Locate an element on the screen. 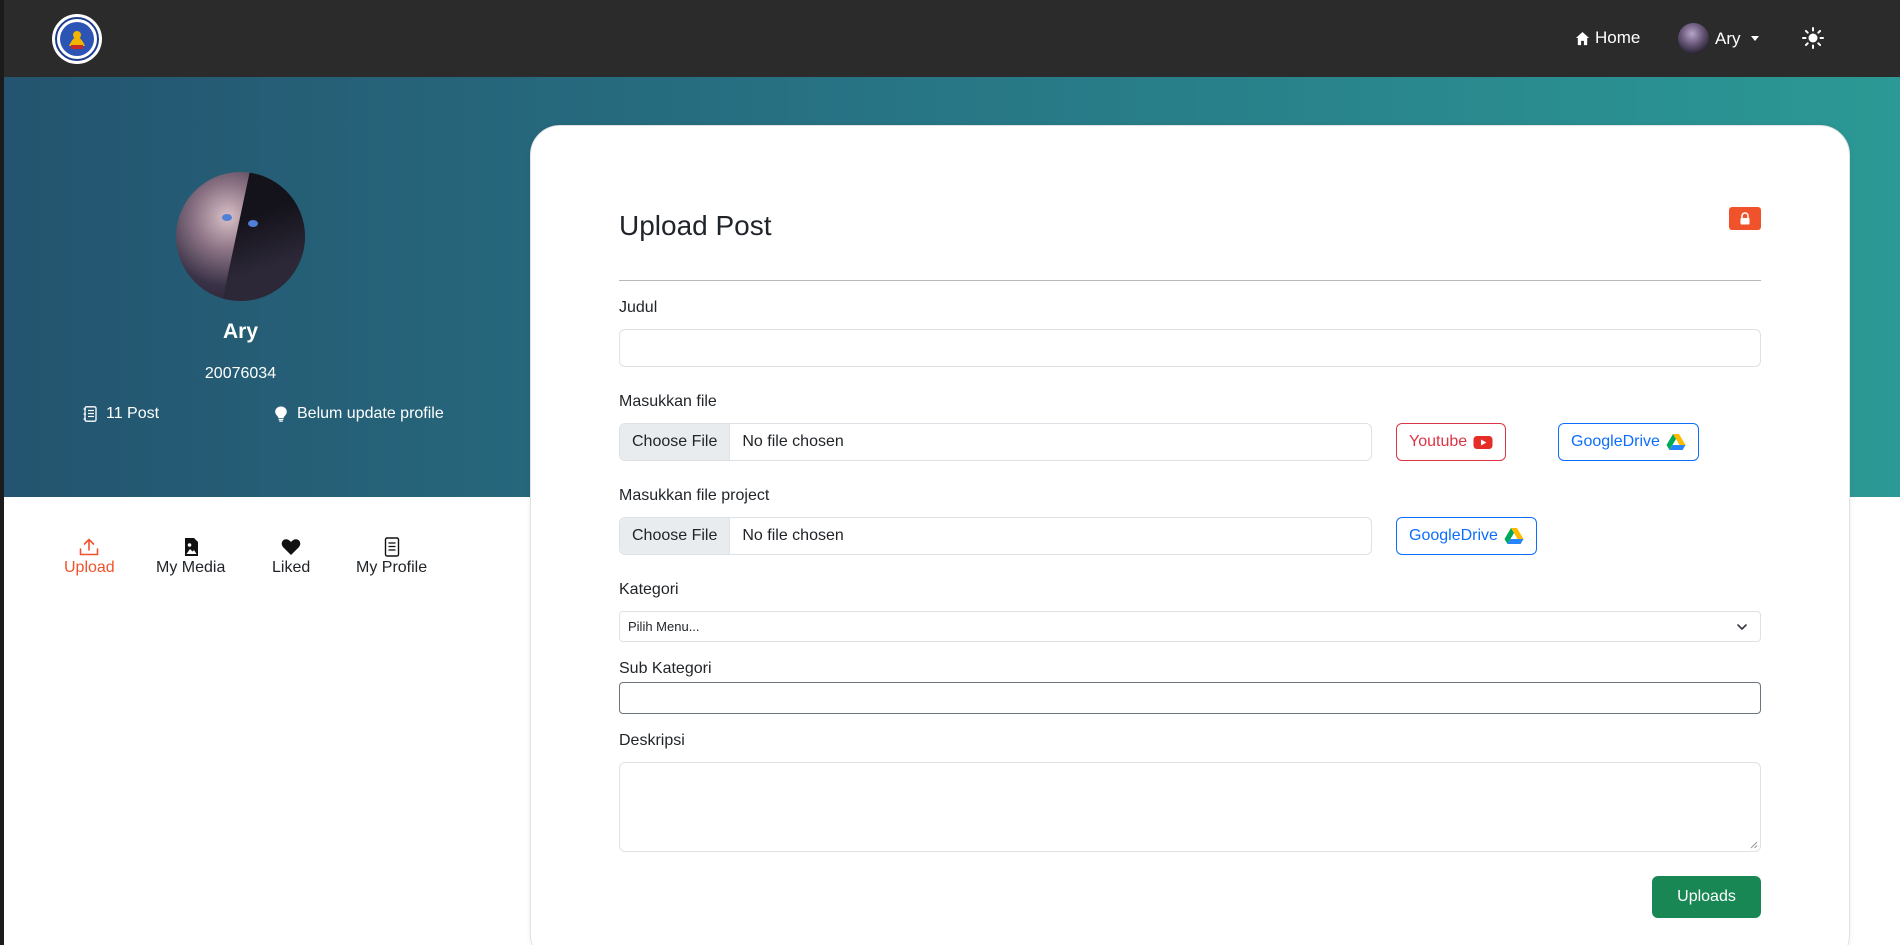 The width and height of the screenshot is (1900, 945). project-file-input: Choose File No file chosen is located at coordinates (995, 536).